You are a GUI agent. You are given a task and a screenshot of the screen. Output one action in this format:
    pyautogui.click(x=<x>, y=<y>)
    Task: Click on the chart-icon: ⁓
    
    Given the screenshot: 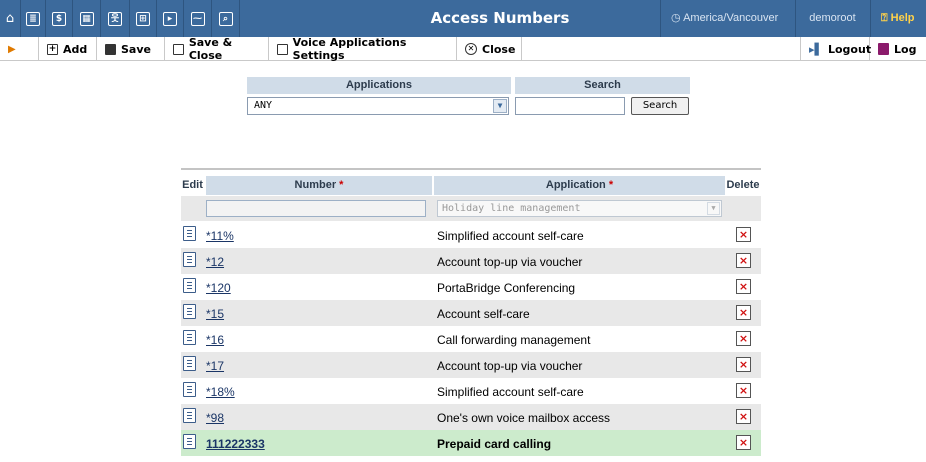 What is the action you would take?
    pyautogui.click(x=198, y=18)
    